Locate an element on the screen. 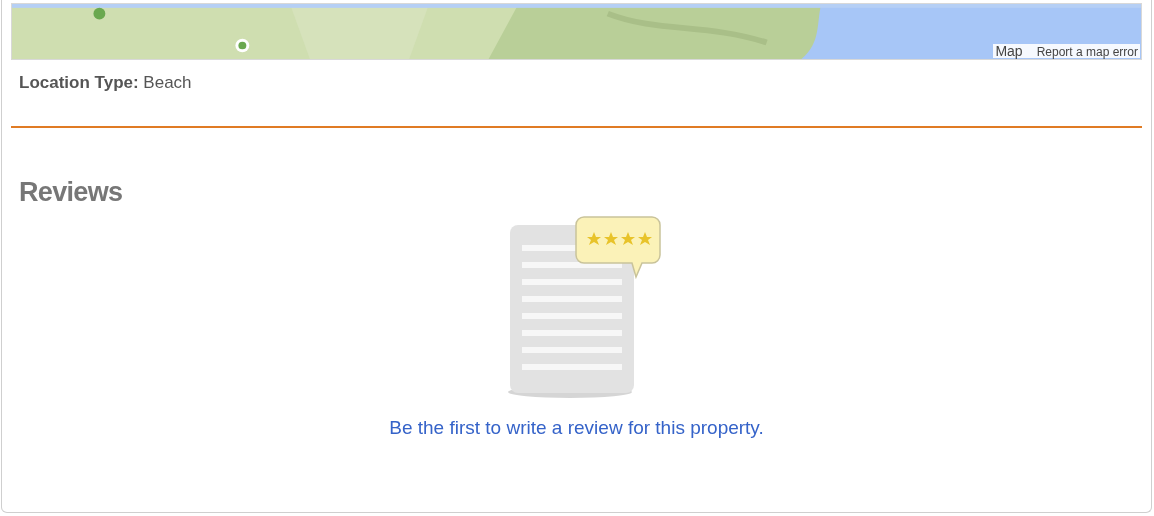 This screenshot has height=516, width=1154. map-attribution: Map is located at coordinates (1009, 51).